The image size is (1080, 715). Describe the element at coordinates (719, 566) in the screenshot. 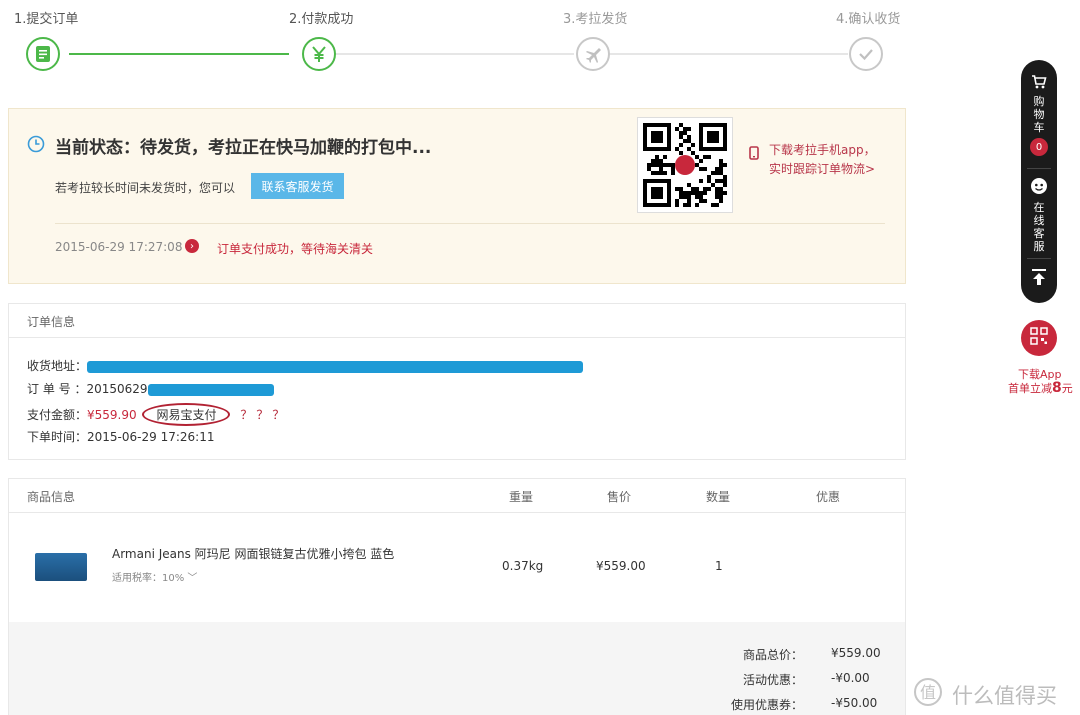

I see `product-qty: 1` at that location.